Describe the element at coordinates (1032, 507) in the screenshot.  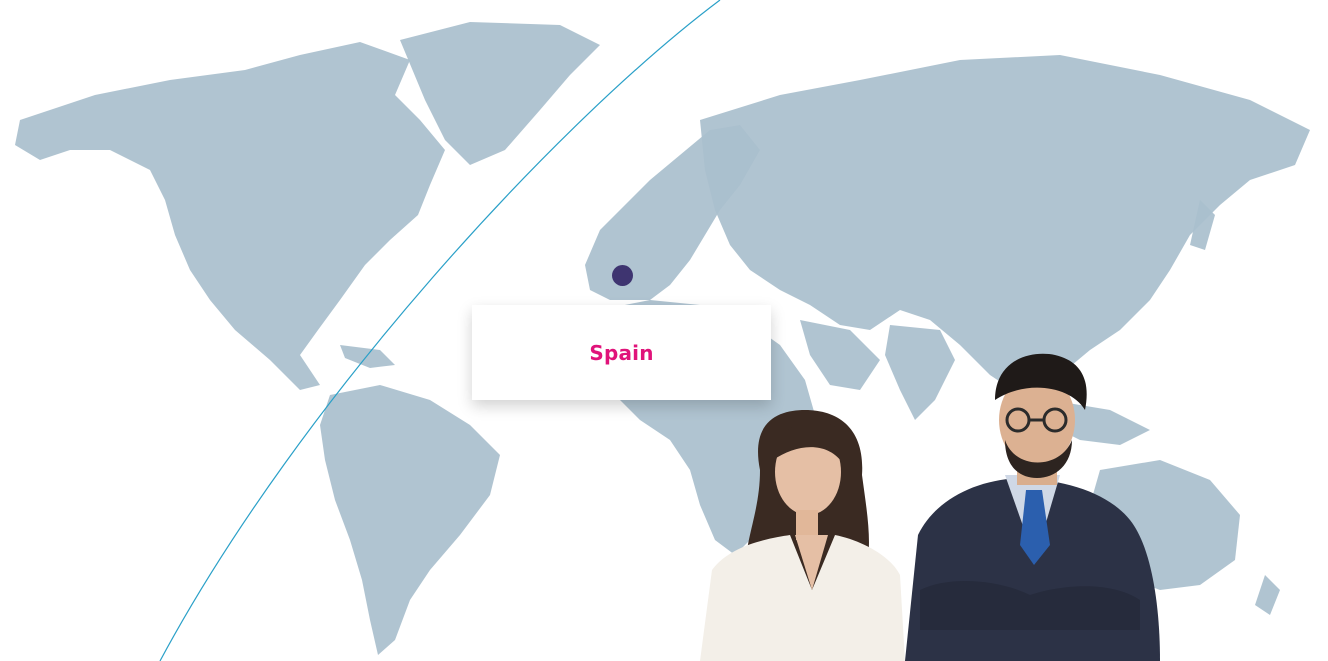
I see `person-man` at that location.